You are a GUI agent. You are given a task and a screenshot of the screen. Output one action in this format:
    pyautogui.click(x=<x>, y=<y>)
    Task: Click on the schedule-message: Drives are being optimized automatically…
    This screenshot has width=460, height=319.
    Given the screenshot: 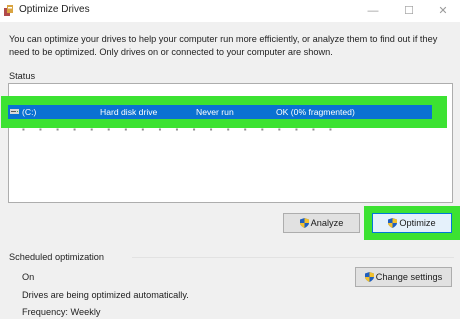 What is the action you would take?
    pyautogui.click(x=105, y=295)
    